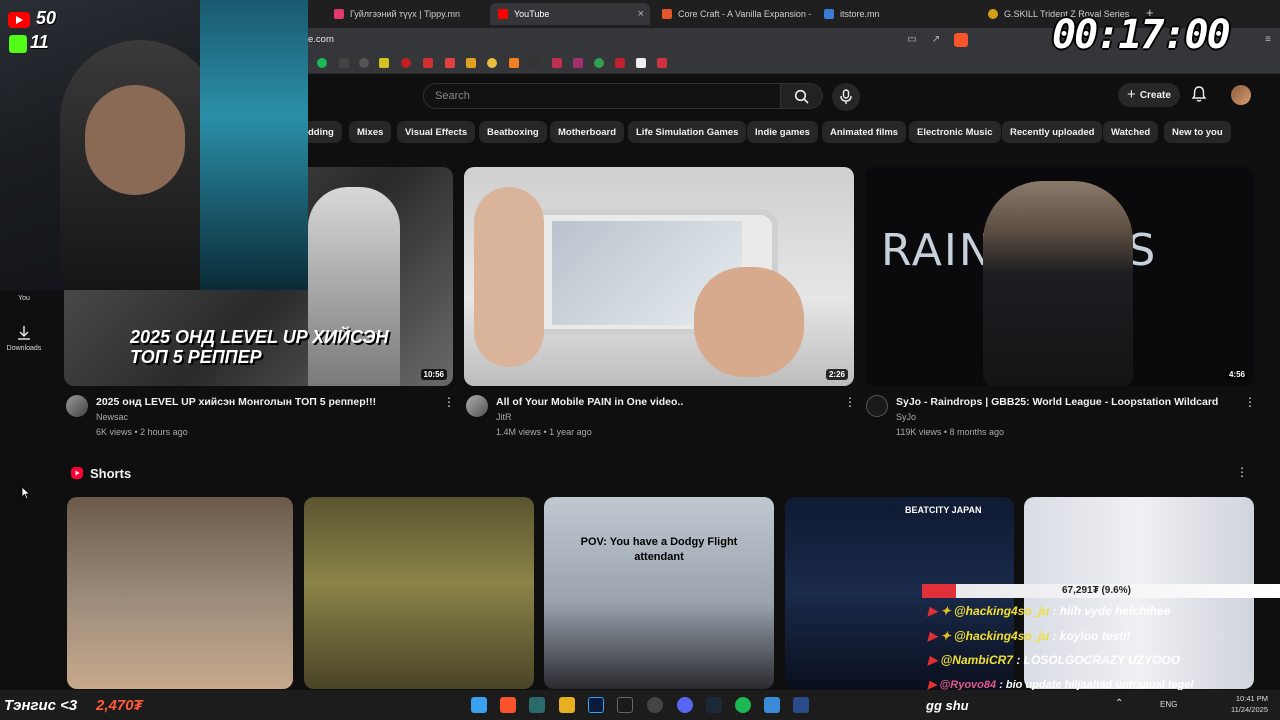 Image resolution: width=1280 pixels, height=720 pixels. I want to click on browser-tab-active: YouTube ×, so click(570, 14).